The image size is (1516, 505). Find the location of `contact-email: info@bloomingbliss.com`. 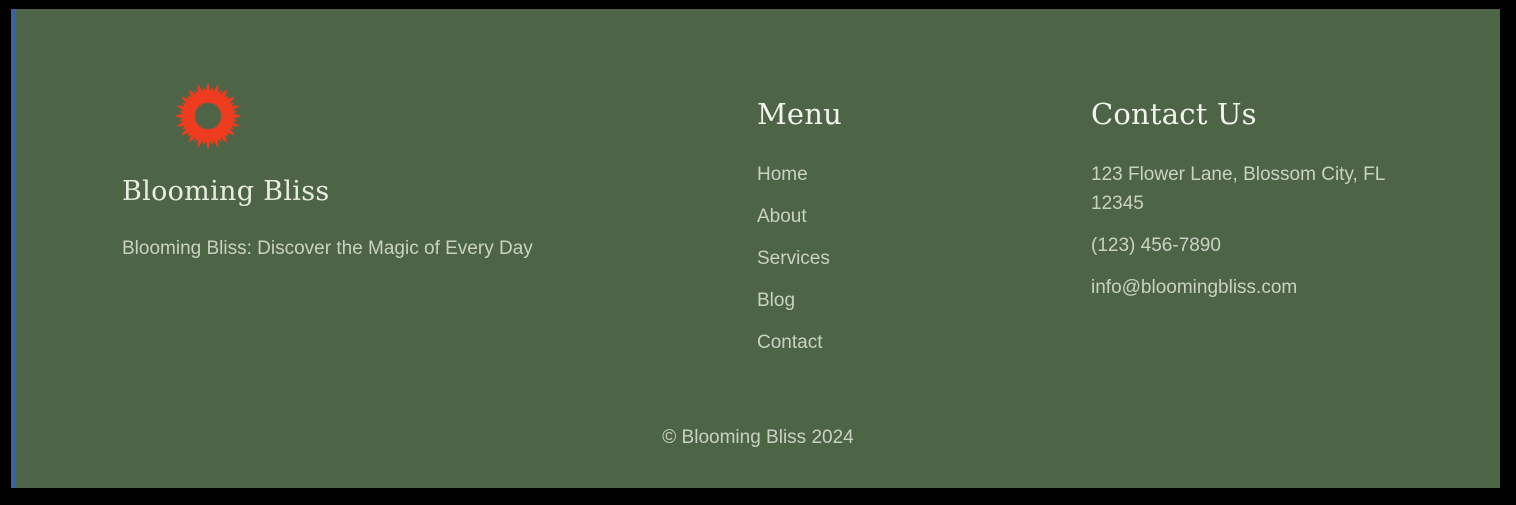

contact-email: info@bloomingbliss.com is located at coordinates (1194, 287).